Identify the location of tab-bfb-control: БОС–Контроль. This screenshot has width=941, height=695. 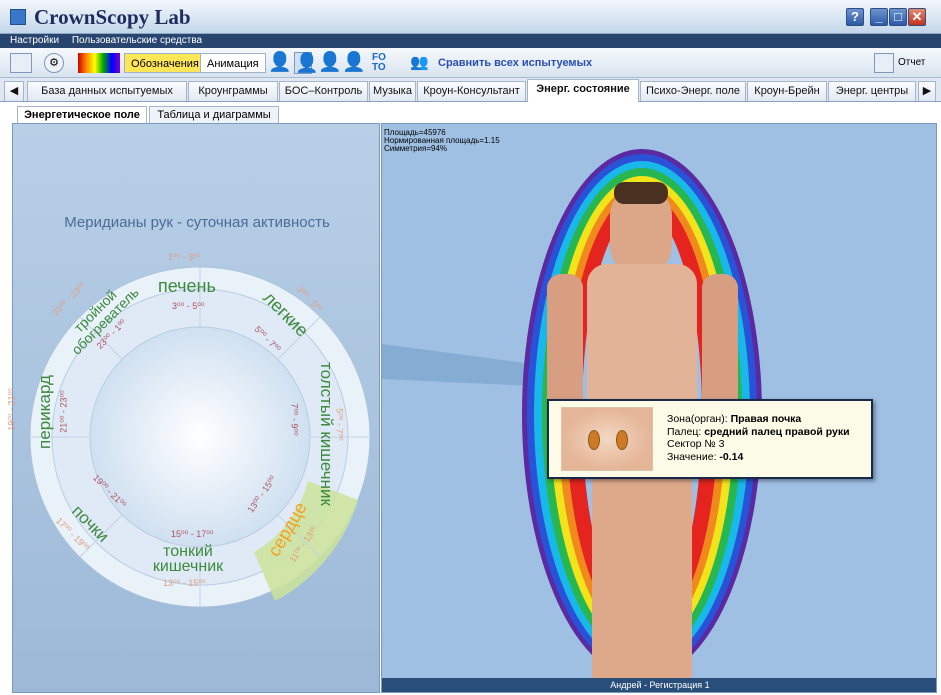
(323, 91).